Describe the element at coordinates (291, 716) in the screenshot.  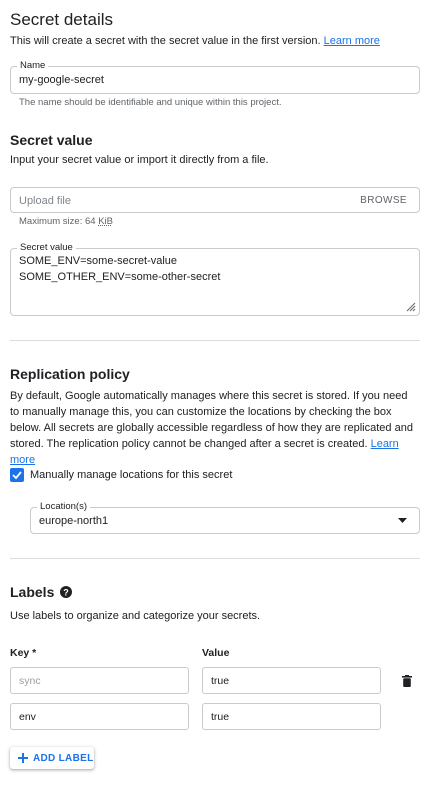
I see `label-value-input-2: true` at that location.